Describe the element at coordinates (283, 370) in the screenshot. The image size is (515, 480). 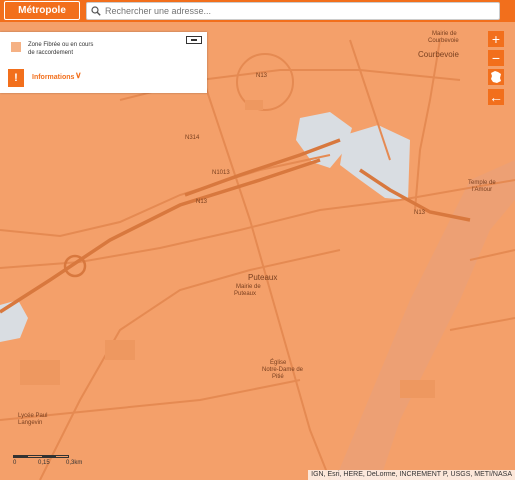
I see `label-eglise-2: Notre-Dame de` at that location.